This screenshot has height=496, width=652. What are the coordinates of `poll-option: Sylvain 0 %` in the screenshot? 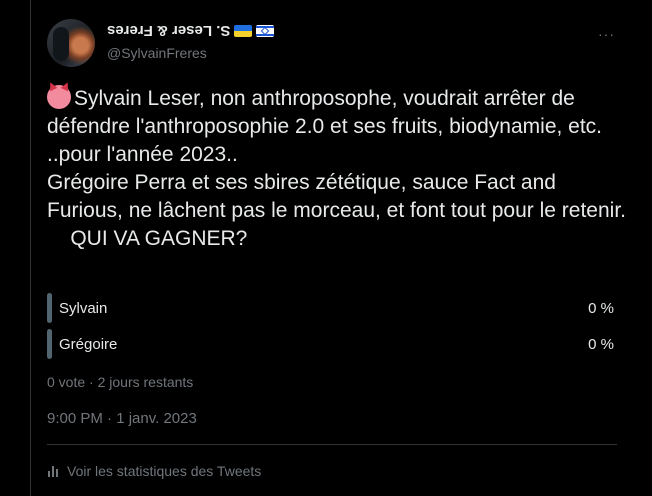 It's located at (330, 308).